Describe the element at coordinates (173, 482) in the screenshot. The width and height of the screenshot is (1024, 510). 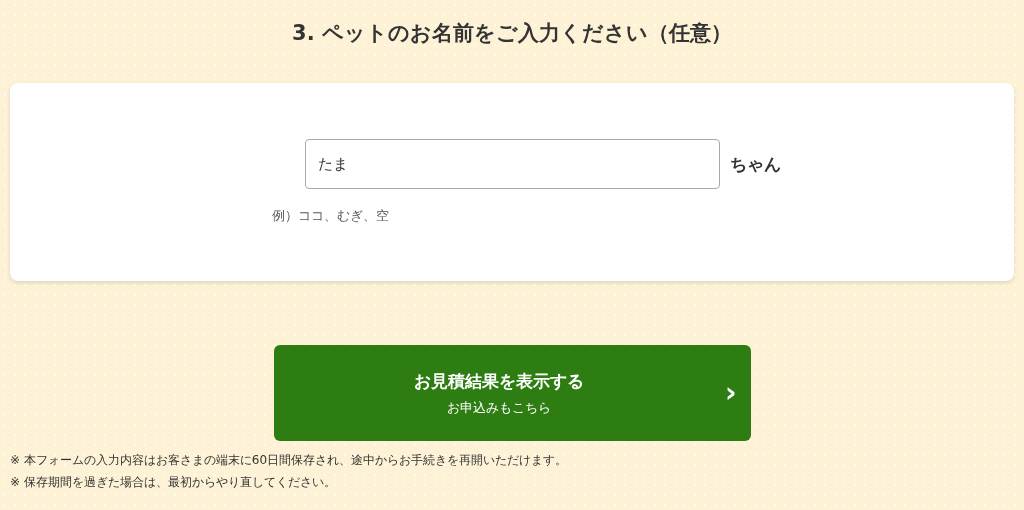
I see `note-text: ※ 保存期間を過ぎた場合は、最初からやり直してください。` at that location.